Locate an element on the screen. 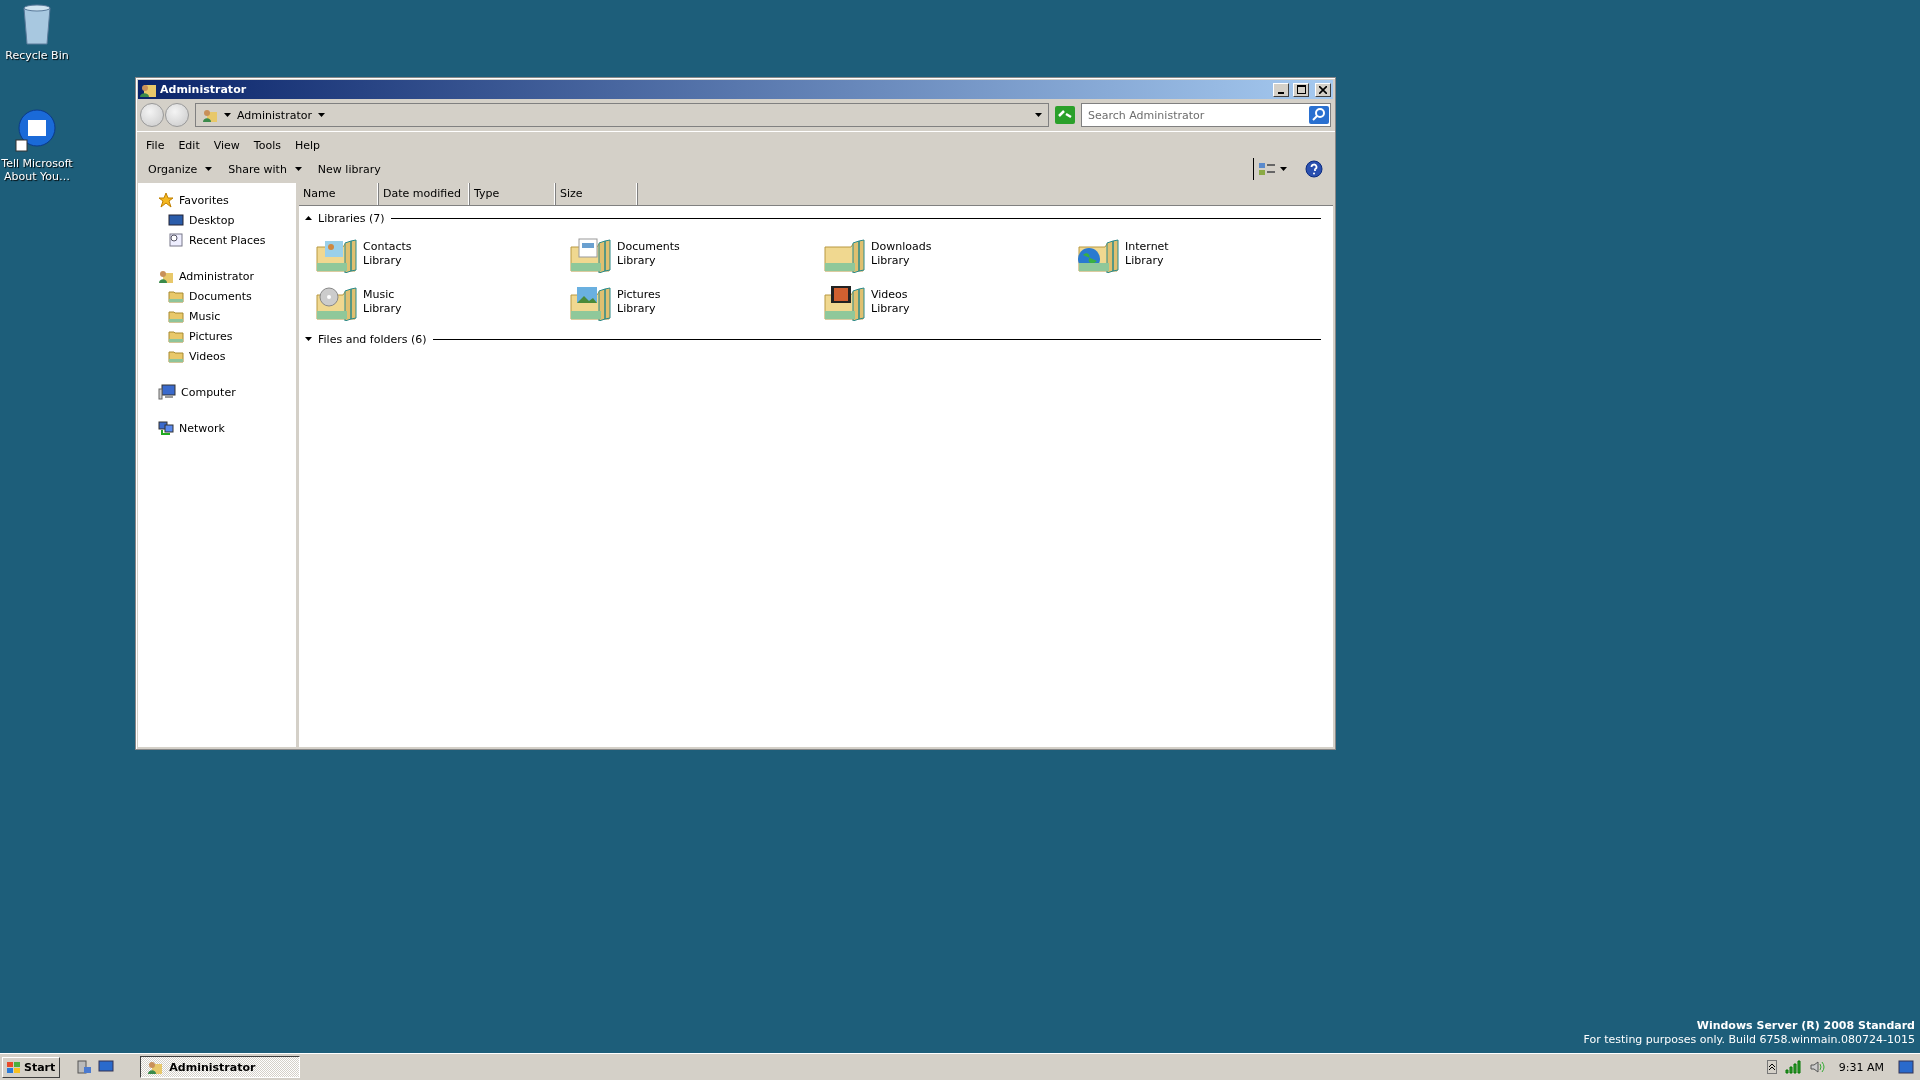 Image resolution: width=1920 pixels, height=1080 pixels. os-build-text: For testing purposes only. Build 6758.winmain.080724-1015 is located at coordinates (1749, 1040).